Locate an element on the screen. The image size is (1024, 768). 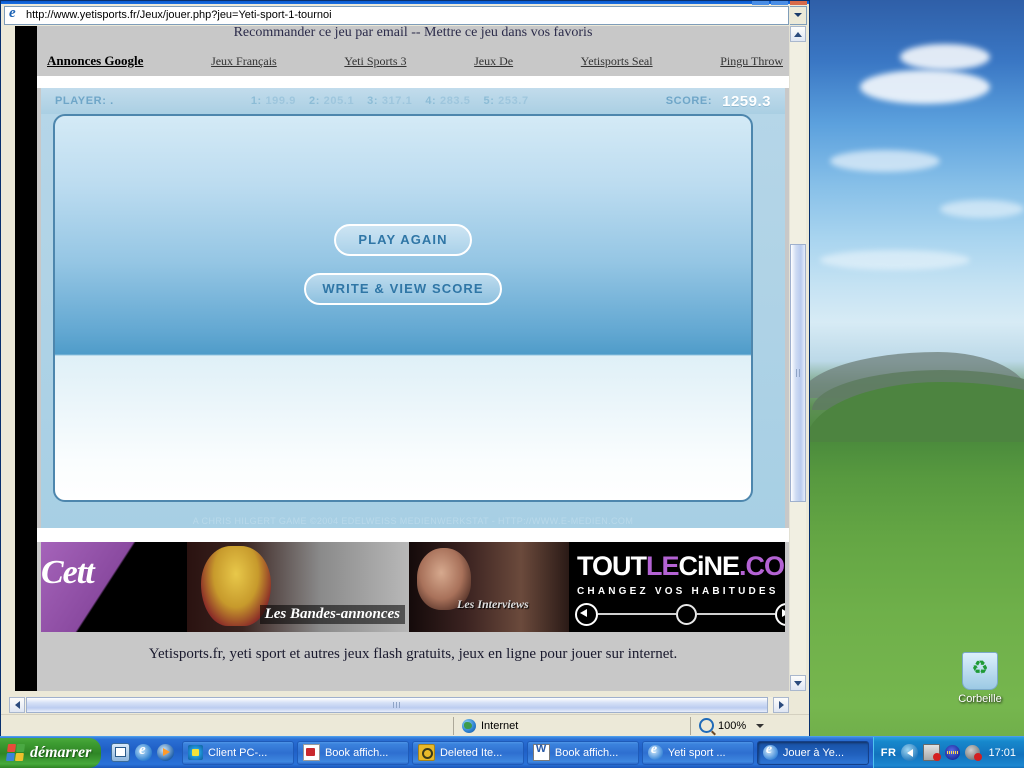
audio-icon is located at coordinates (953, 752).